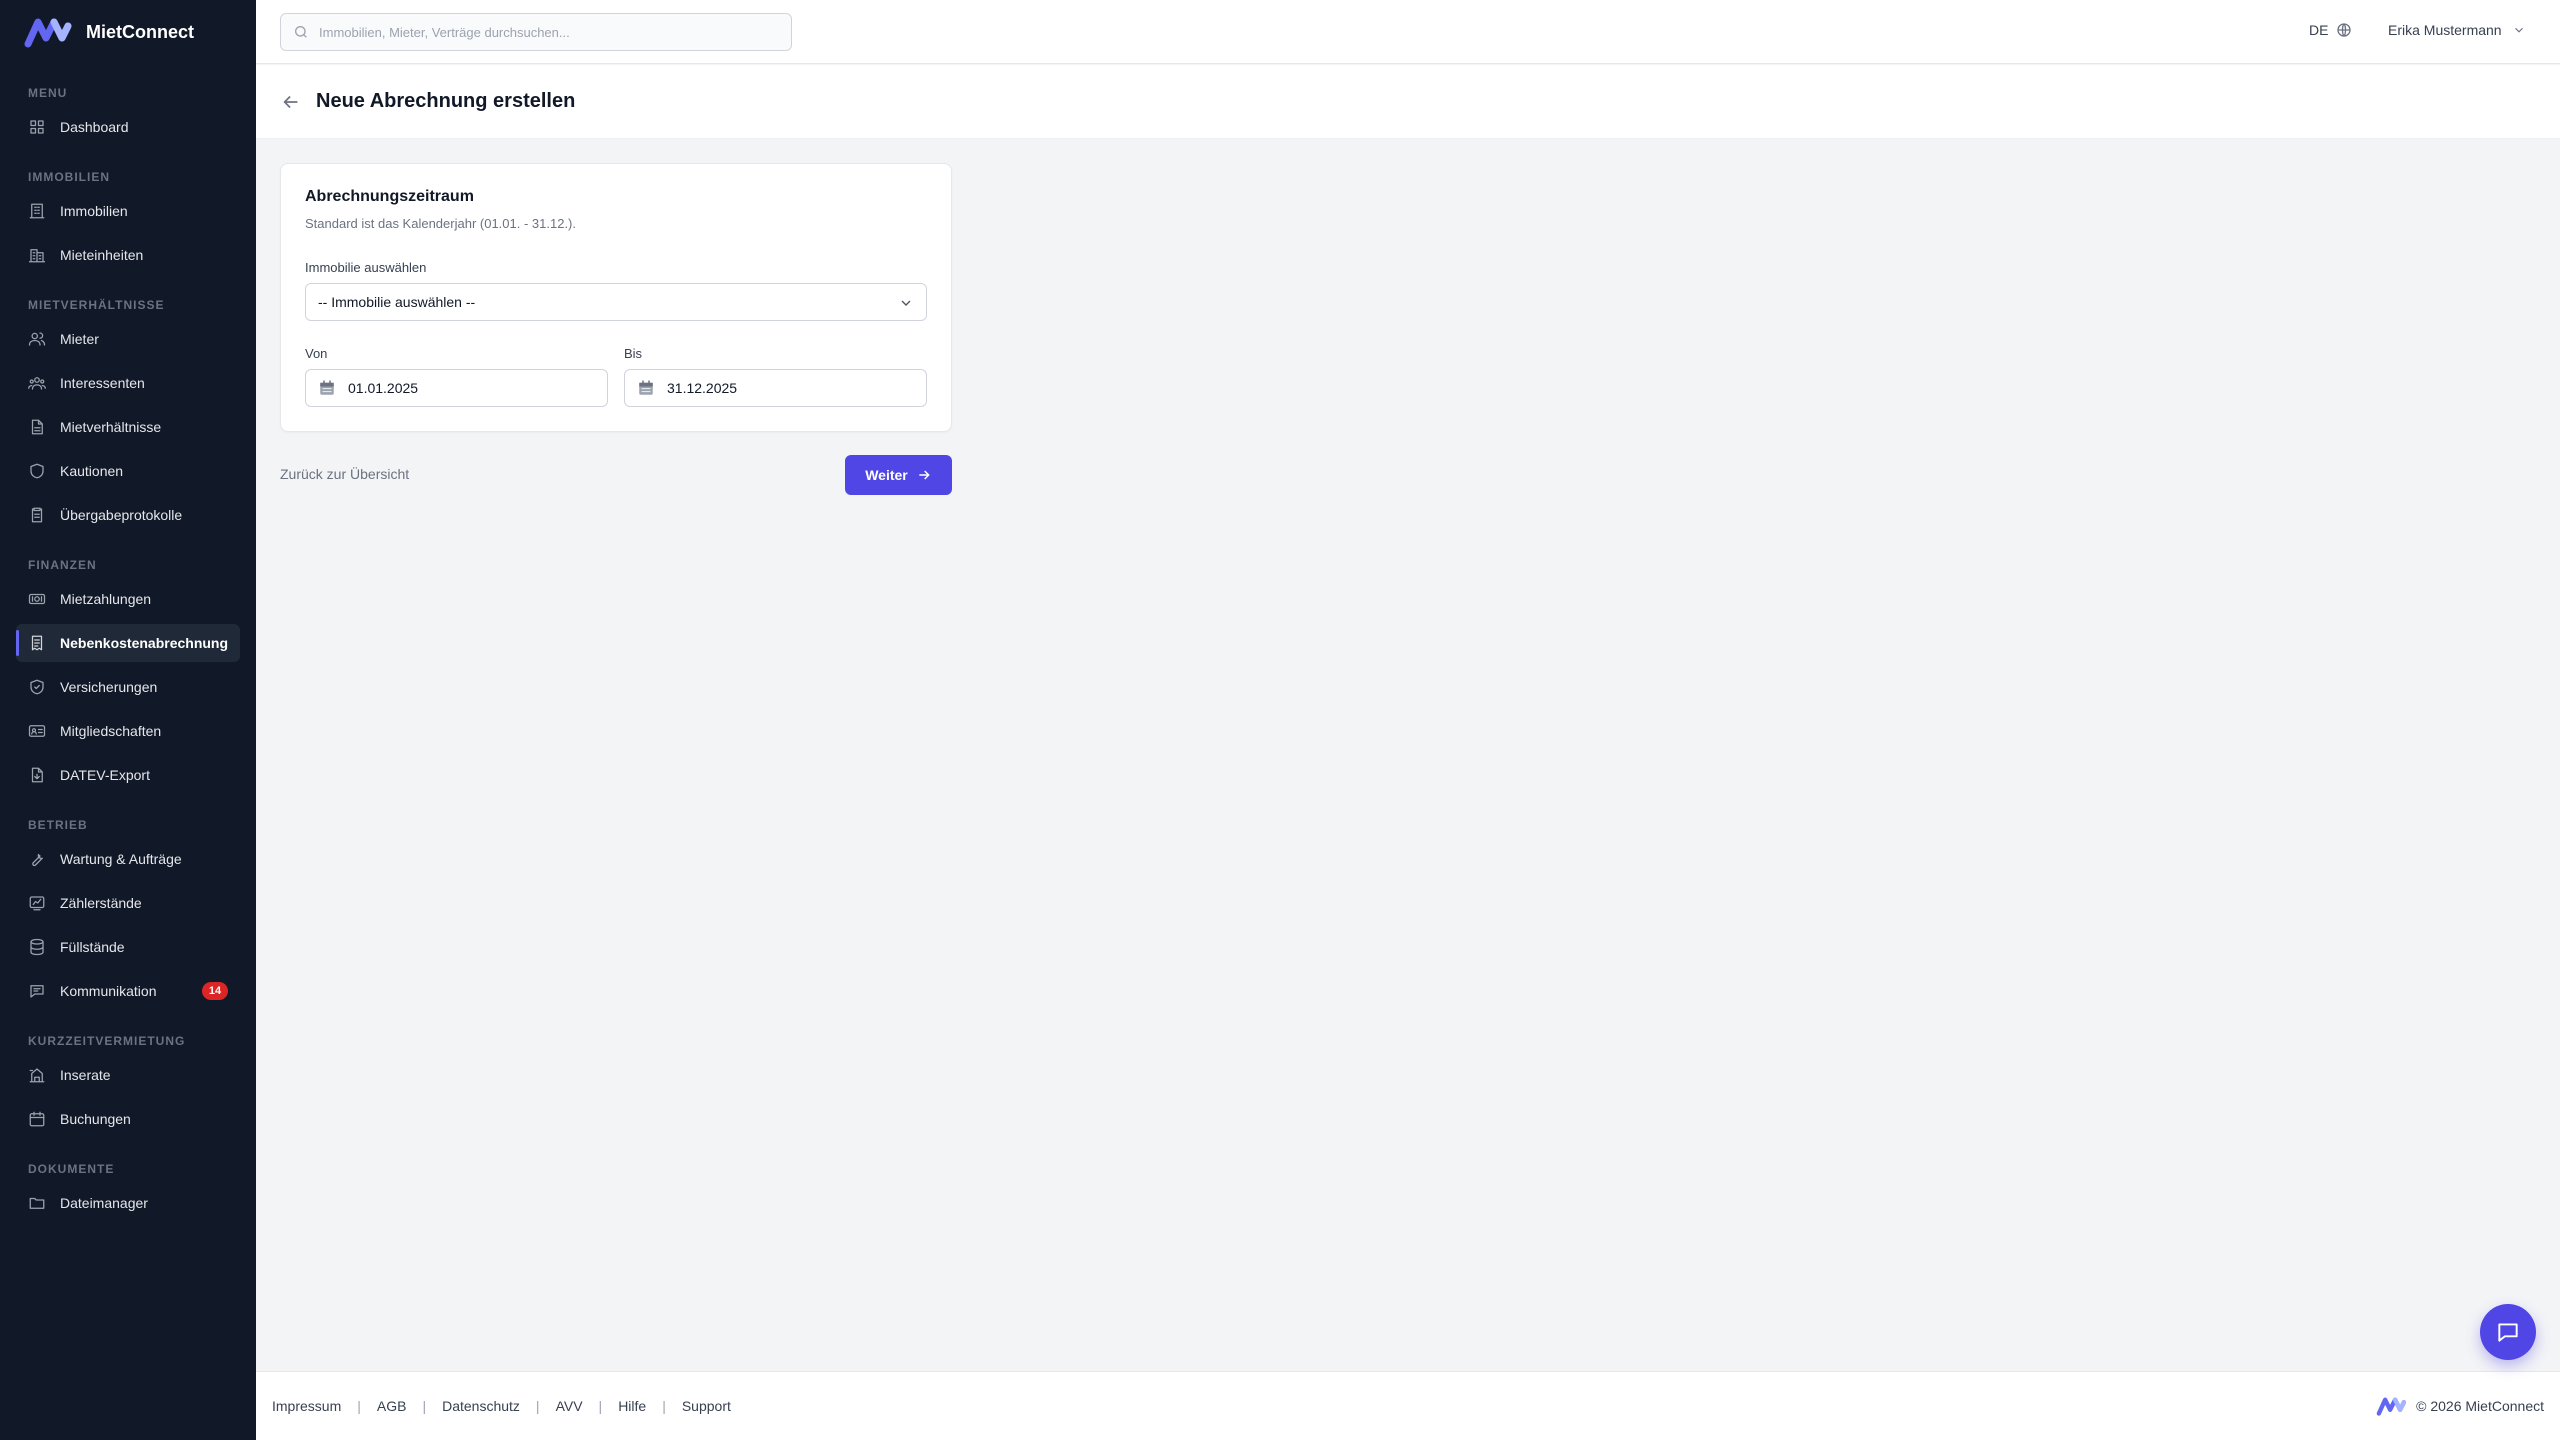 This screenshot has height=1440, width=2560. What do you see at coordinates (79, 339) in the screenshot?
I see `sidebar-item-label: Mieter` at bounding box center [79, 339].